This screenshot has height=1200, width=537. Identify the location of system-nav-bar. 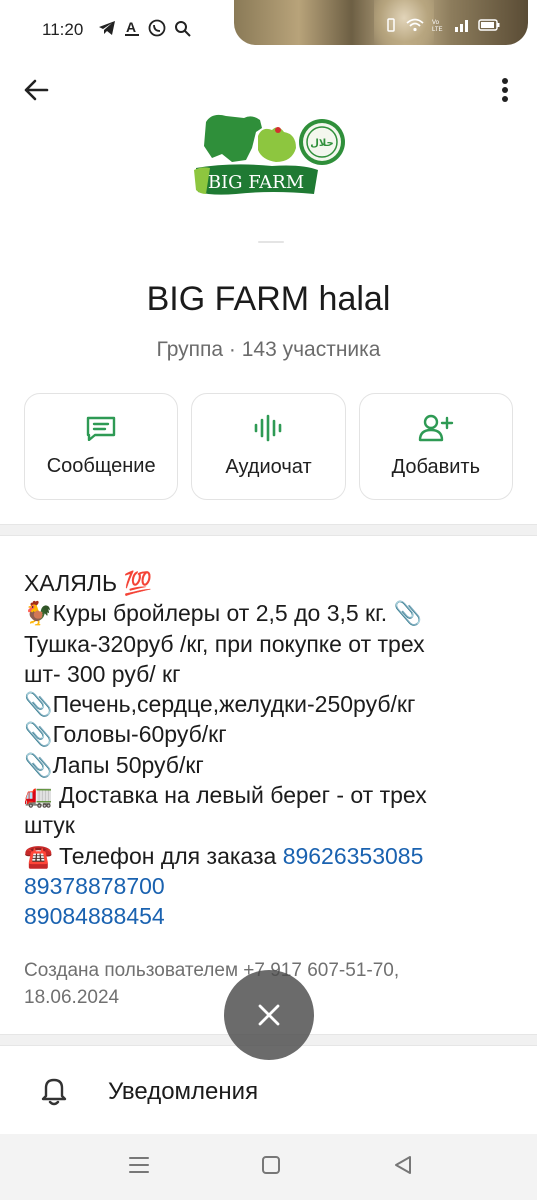
(268, 1167).